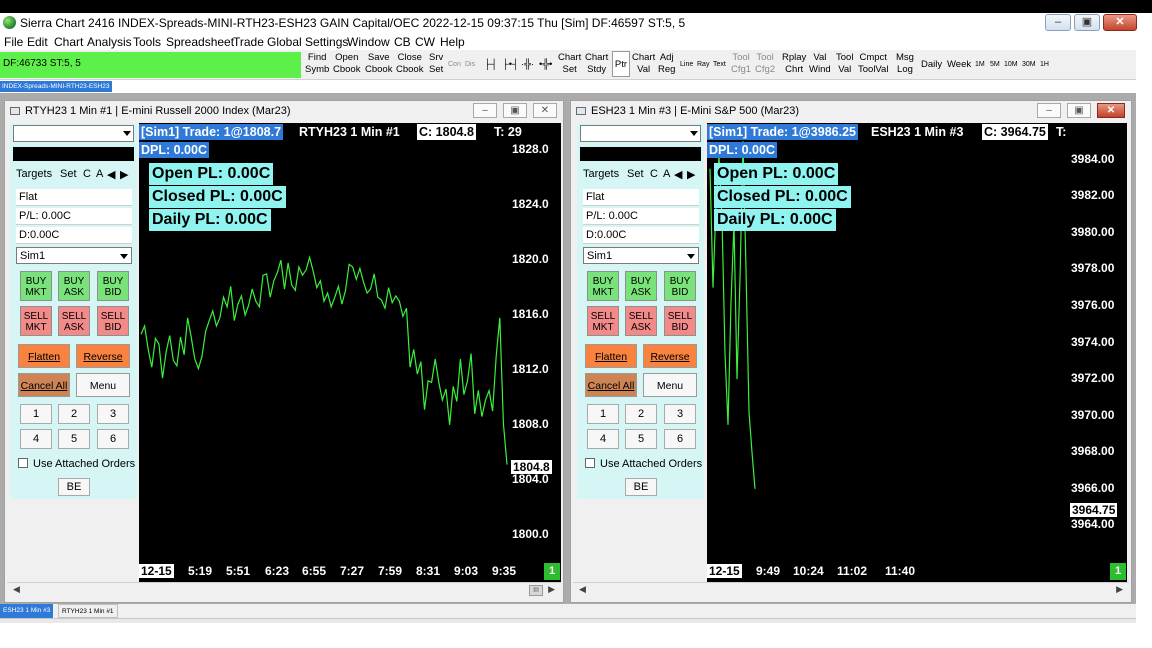 Image resolution: width=1152 pixels, height=648 pixels. Describe the element at coordinates (536, 590) in the screenshot. I see `scroll-thumb: III` at that location.